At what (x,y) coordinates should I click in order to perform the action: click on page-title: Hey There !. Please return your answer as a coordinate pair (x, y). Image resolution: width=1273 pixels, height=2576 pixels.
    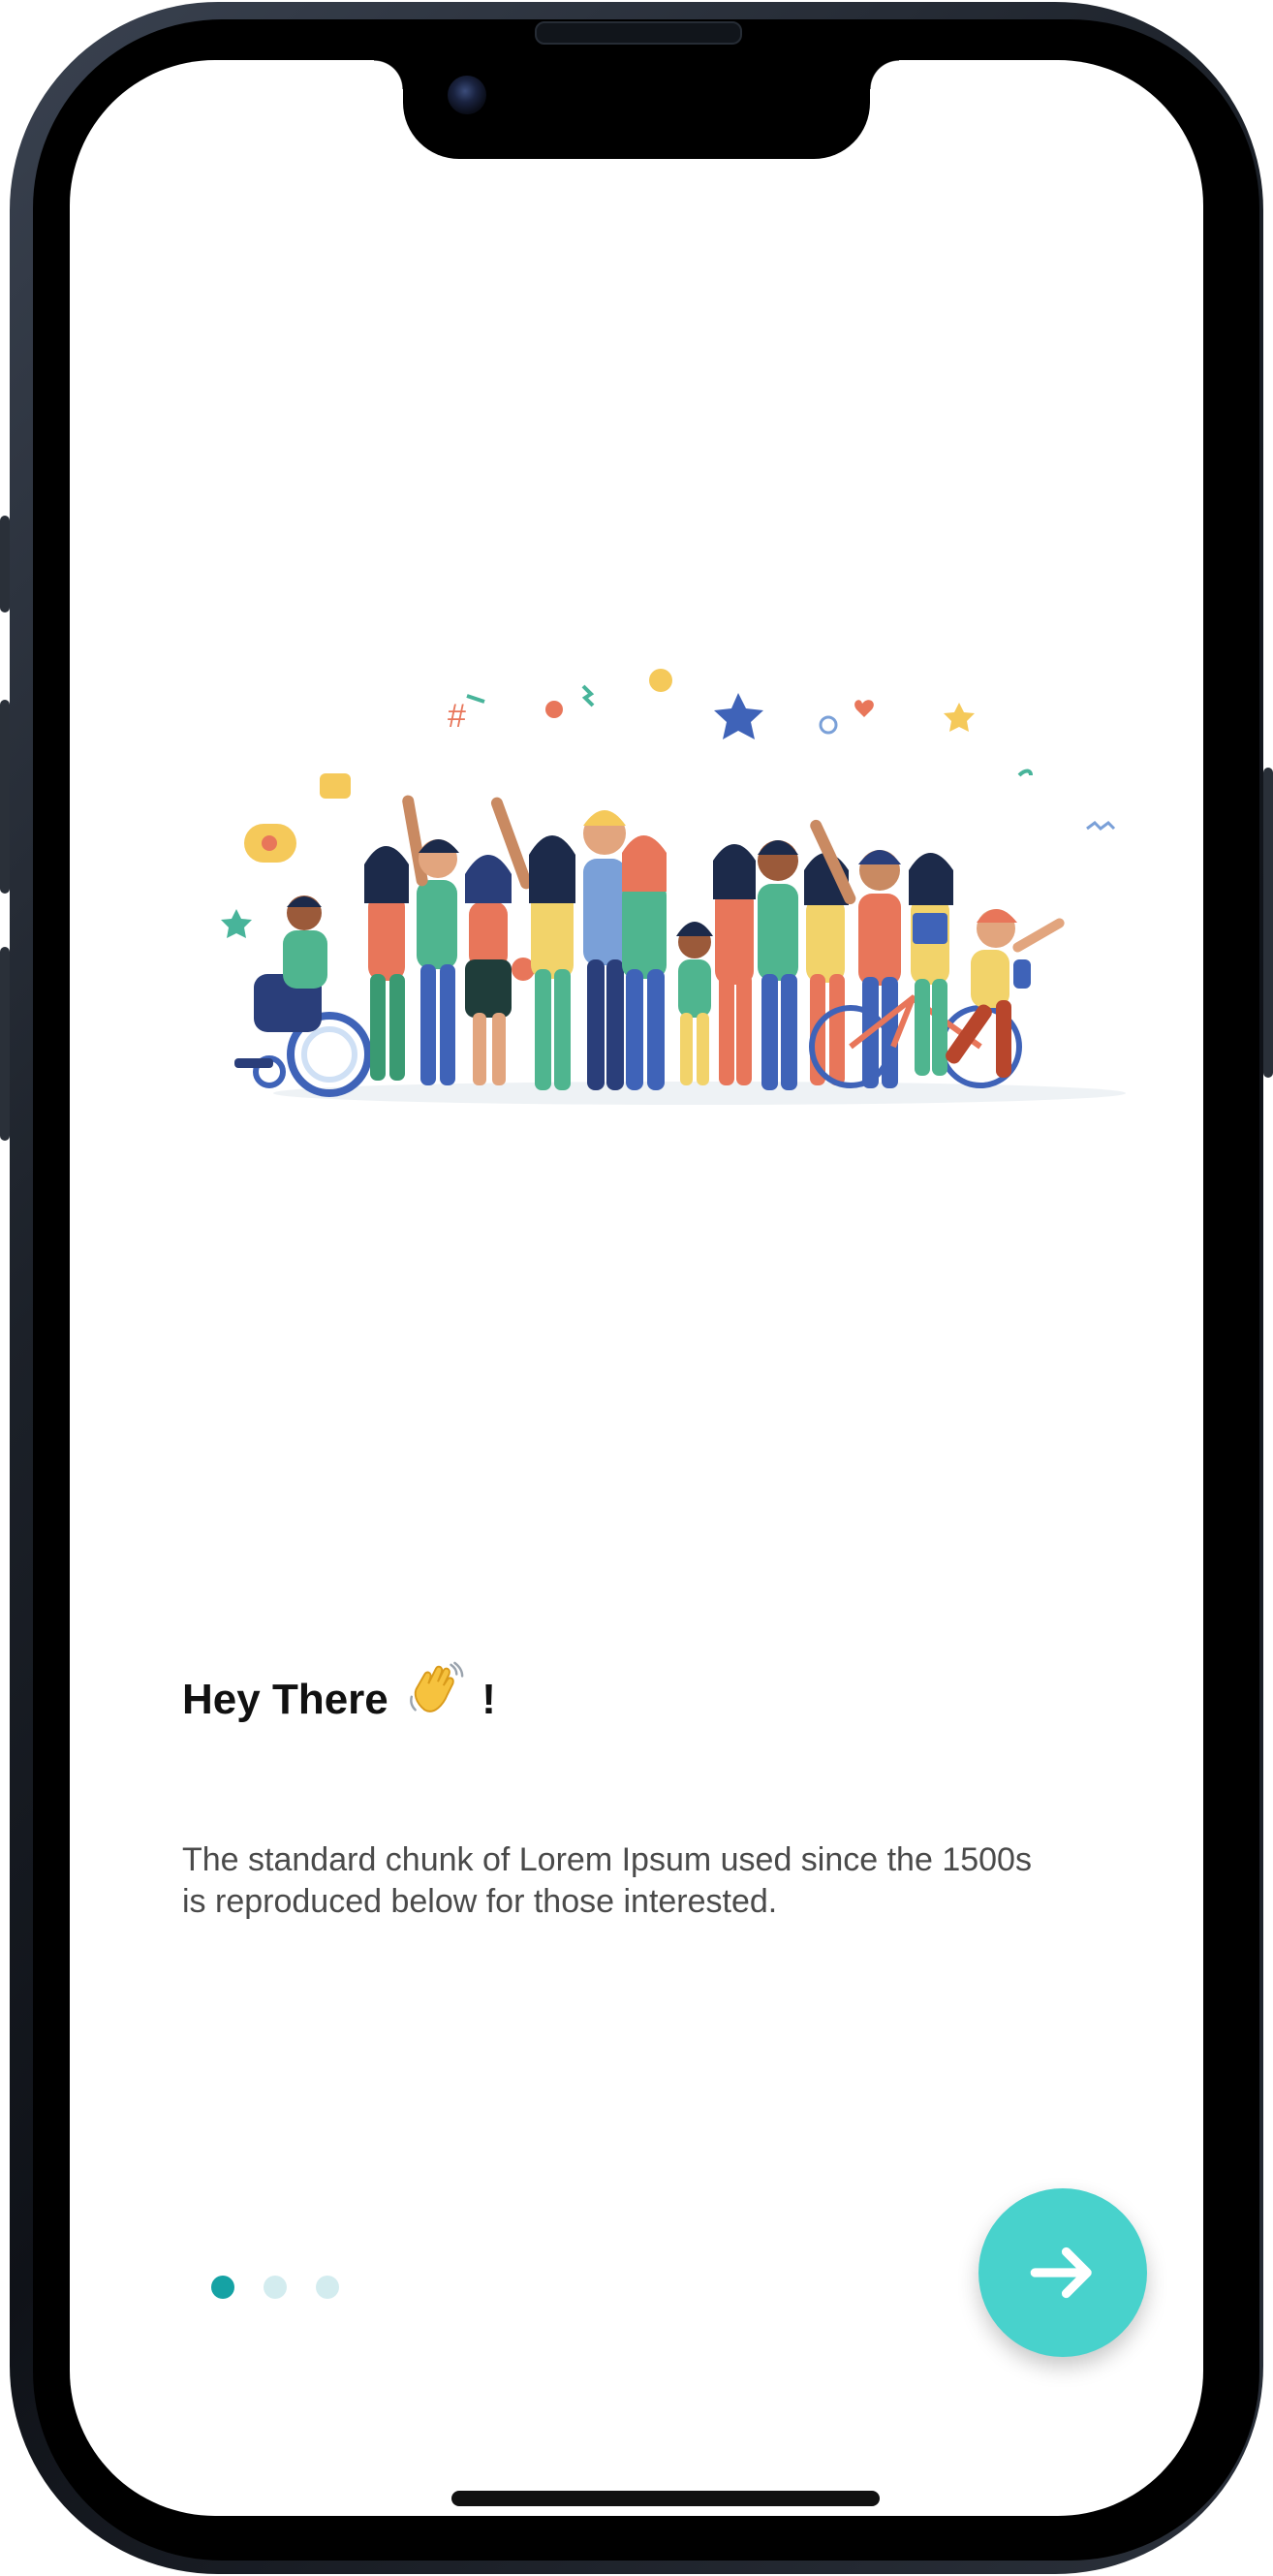
    Looking at the image, I should click on (339, 1694).